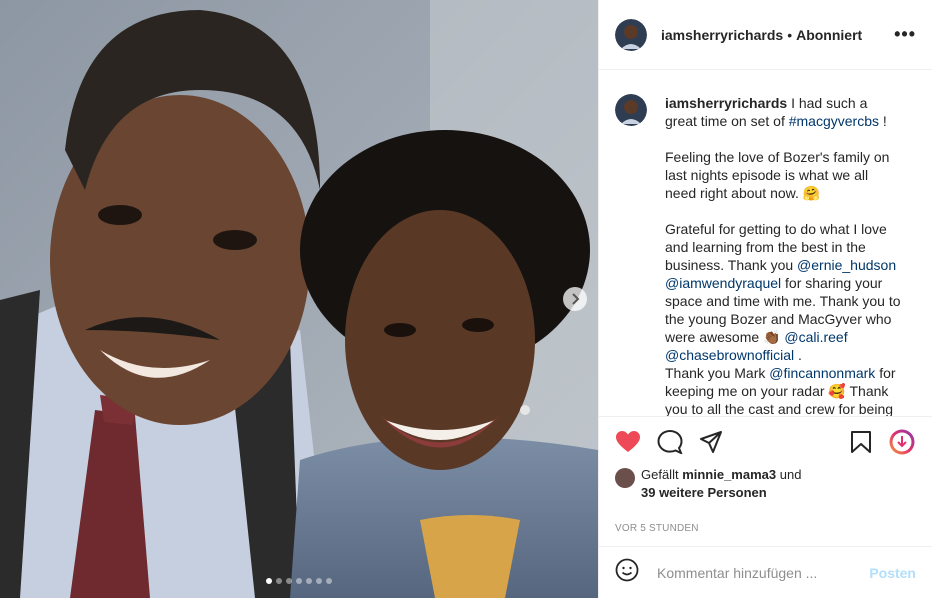 Image resolution: width=932 pixels, height=598 pixels. What do you see at coordinates (765, 441) in the screenshot?
I see `action-bar` at bounding box center [765, 441].